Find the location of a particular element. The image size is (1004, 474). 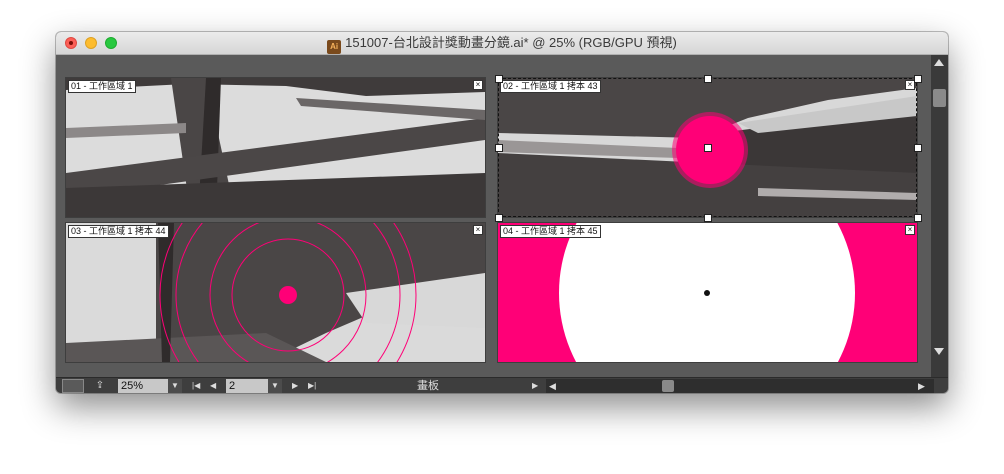

artboard-1-artwork is located at coordinates (275, 147).